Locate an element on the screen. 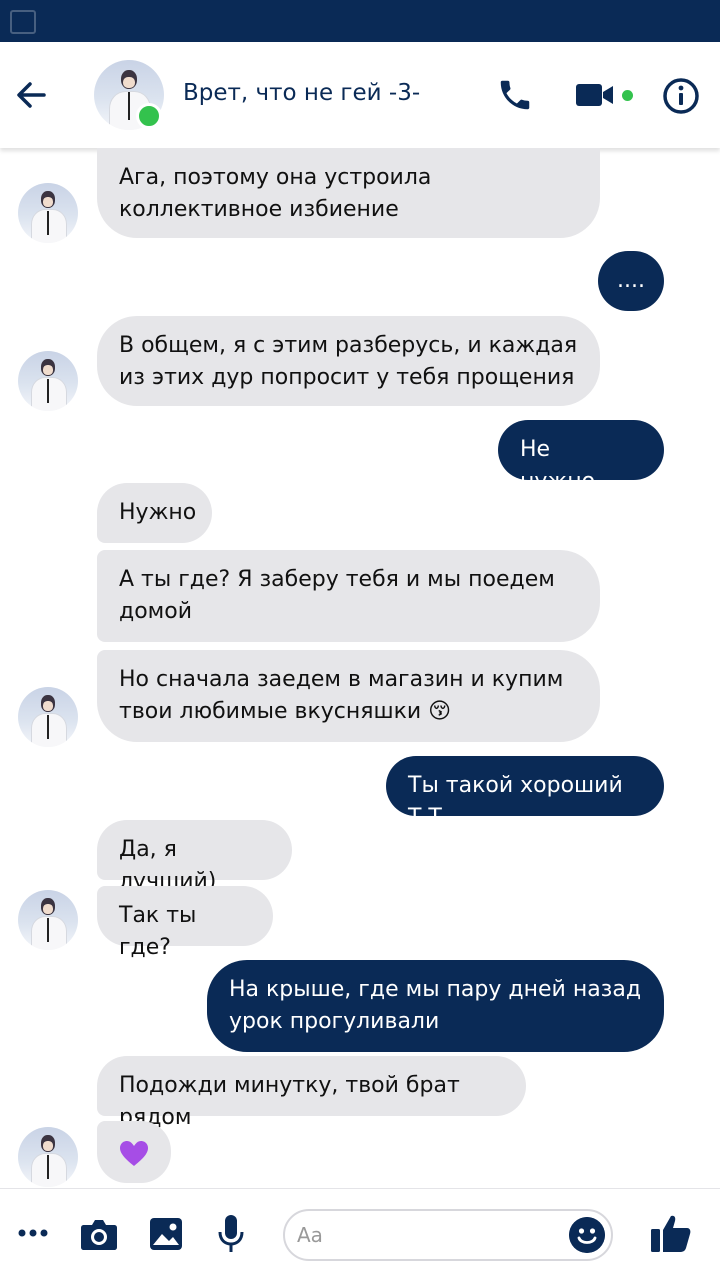 This screenshot has width=720, height=1281. microphone-icon is located at coordinates (231, 1234).